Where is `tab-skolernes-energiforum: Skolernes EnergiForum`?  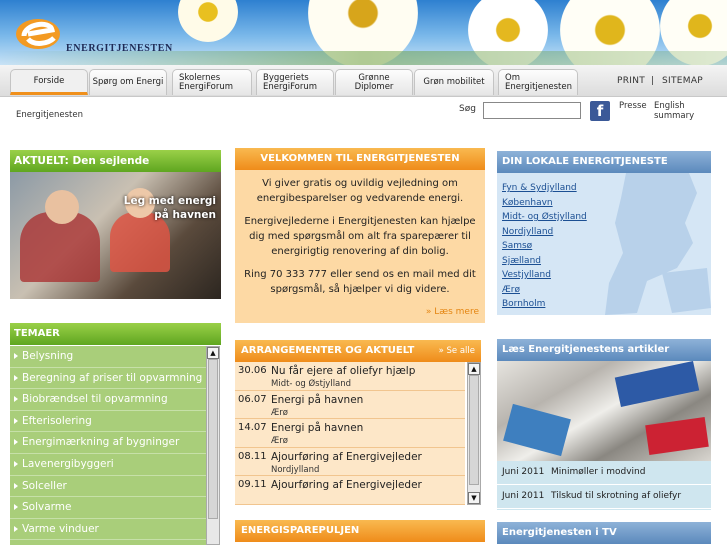 tab-skolernes-energiforum: Skolernes EnergiForum is located at coordinates (212, 82).